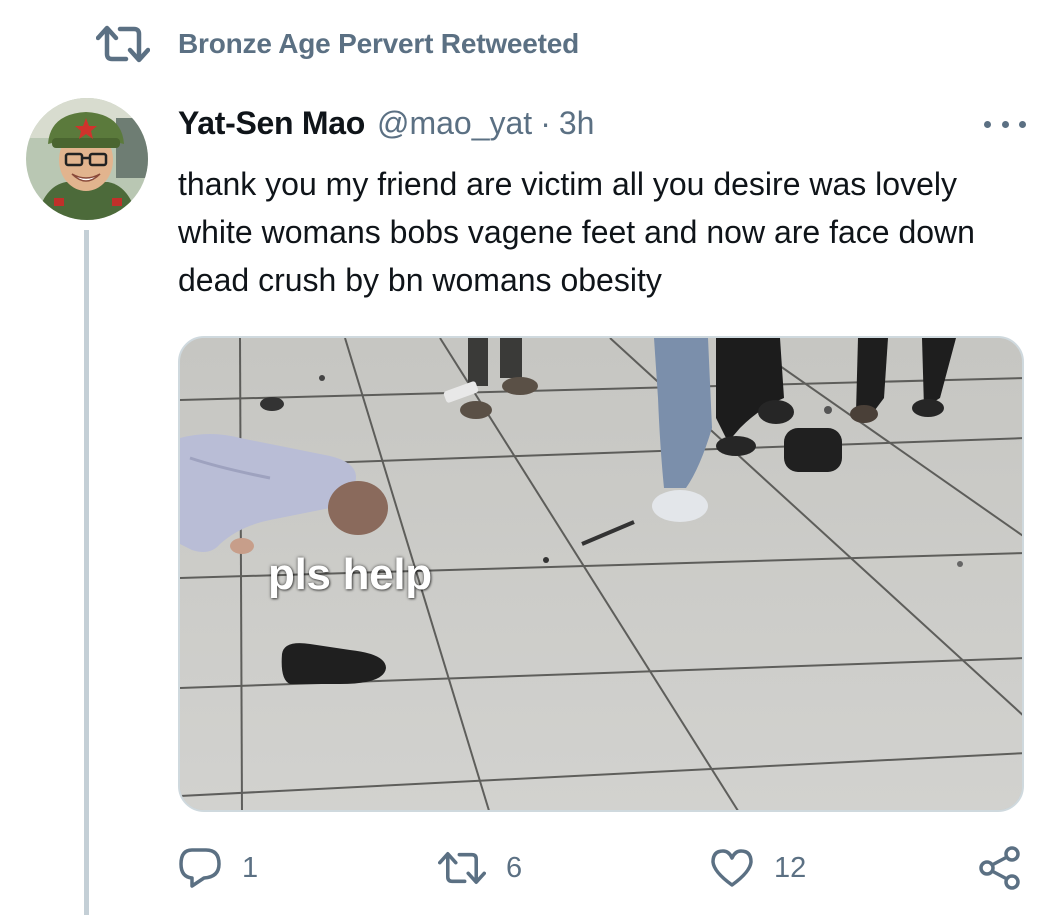 The height and width of the screenshot is (915, 1055). What do you see at coordinates (758, 868) in the screenshot?
I see `like-button: 12` at bounding box center [758, 868].